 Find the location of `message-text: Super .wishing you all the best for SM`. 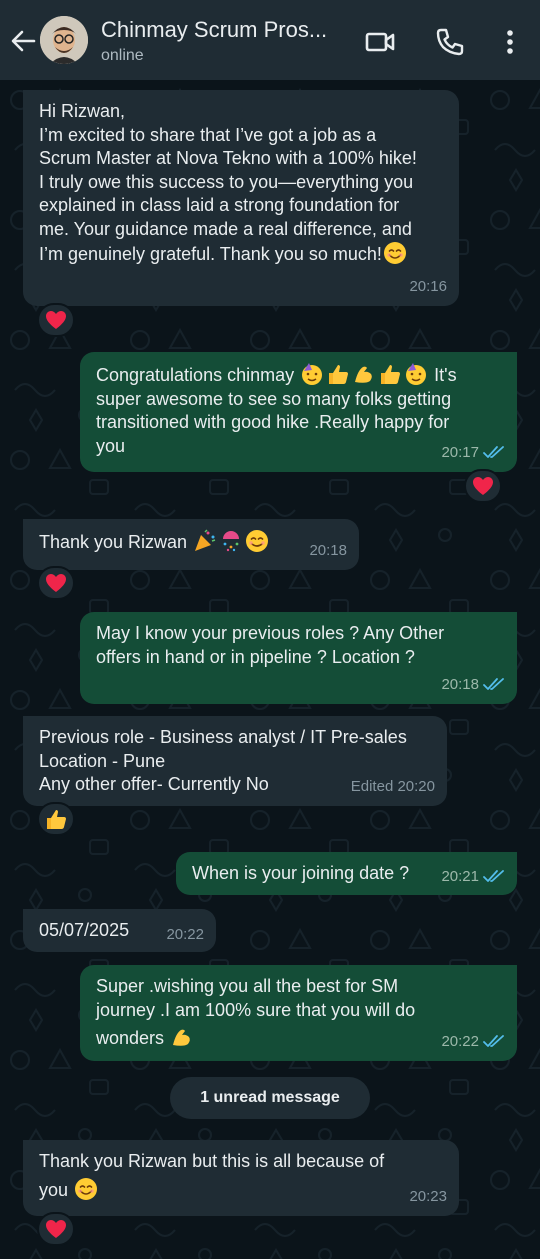

message-text: Super .wishing you all the best for SM is located at coordinates (247, 986).